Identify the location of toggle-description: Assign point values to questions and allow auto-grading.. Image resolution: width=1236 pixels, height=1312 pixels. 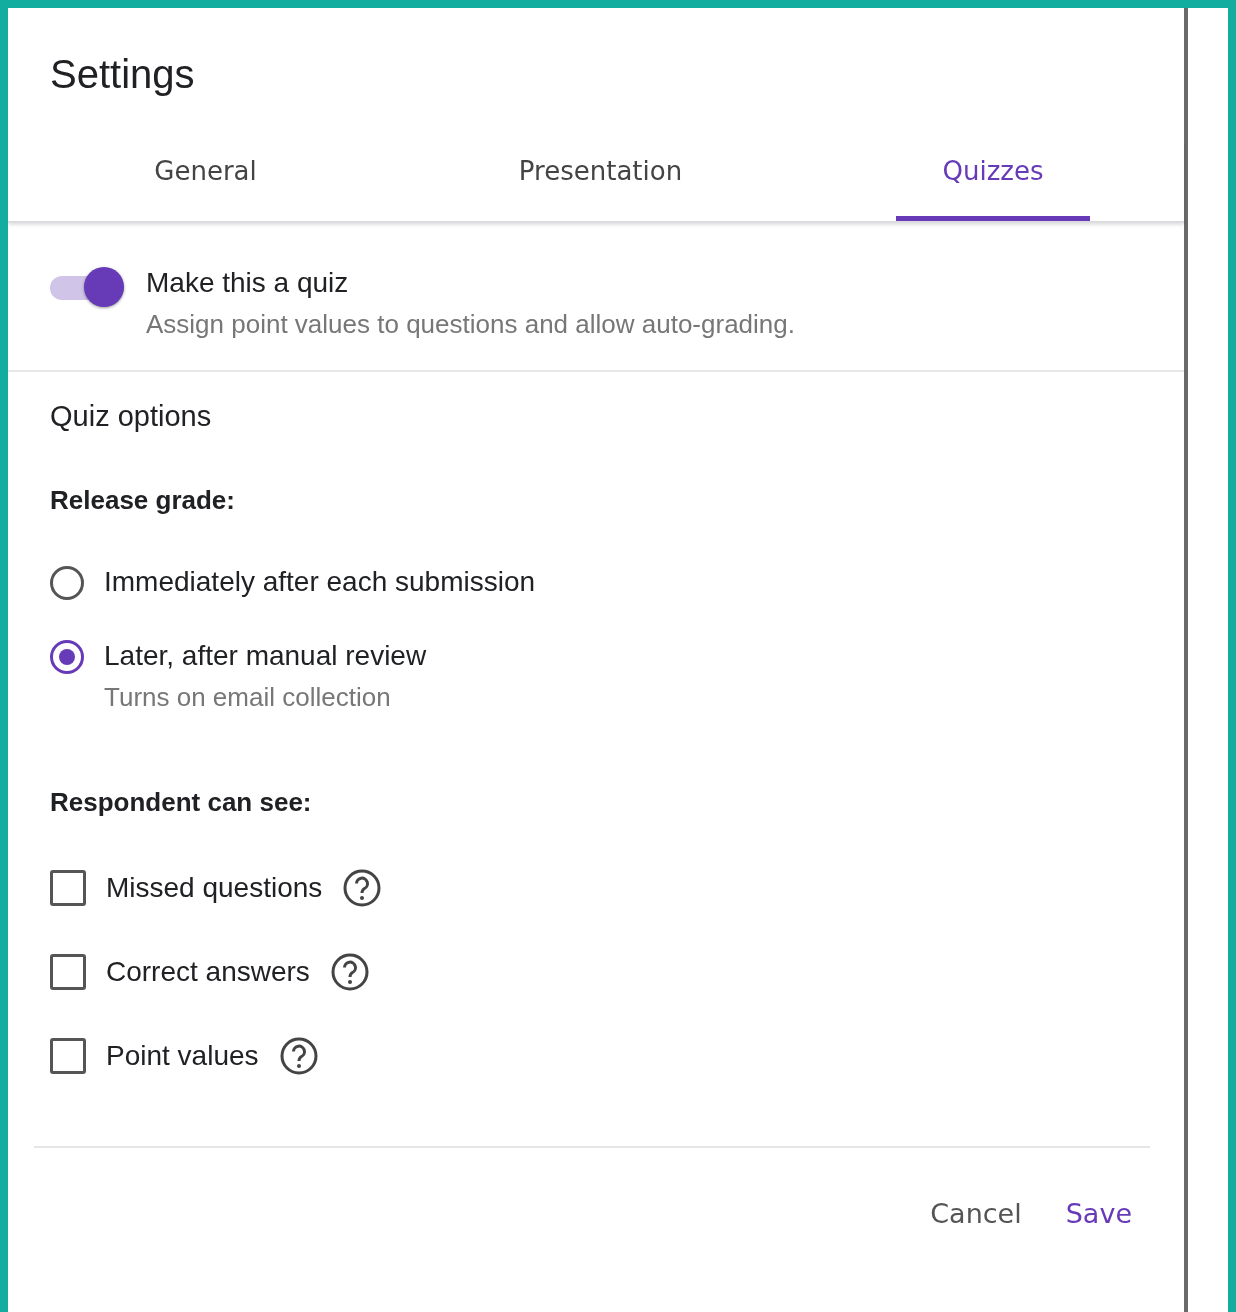
(470, 324).